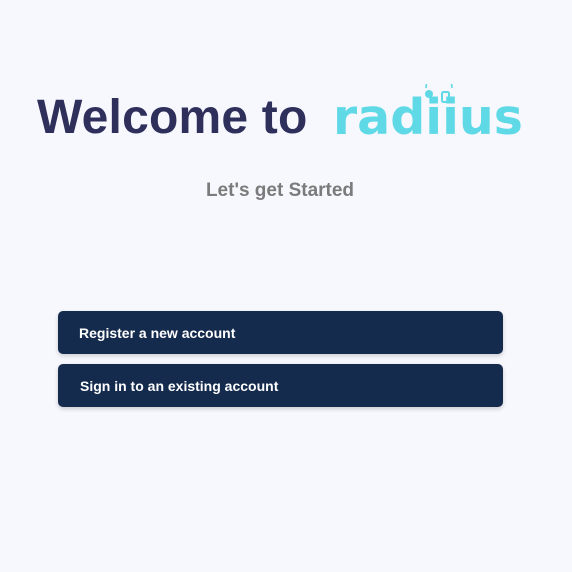  I want to click on welcome-heading: Welcome to radiius, so click(287, 119).